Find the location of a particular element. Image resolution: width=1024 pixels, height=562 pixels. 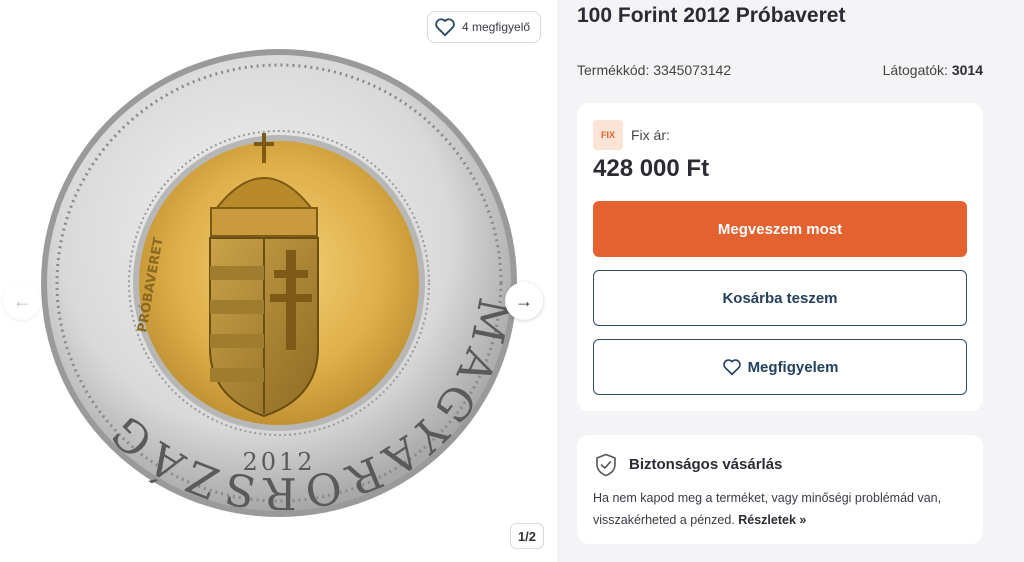

product-title: 100 Forint 2012 Próbaveret is located at coordinates (711, 15).